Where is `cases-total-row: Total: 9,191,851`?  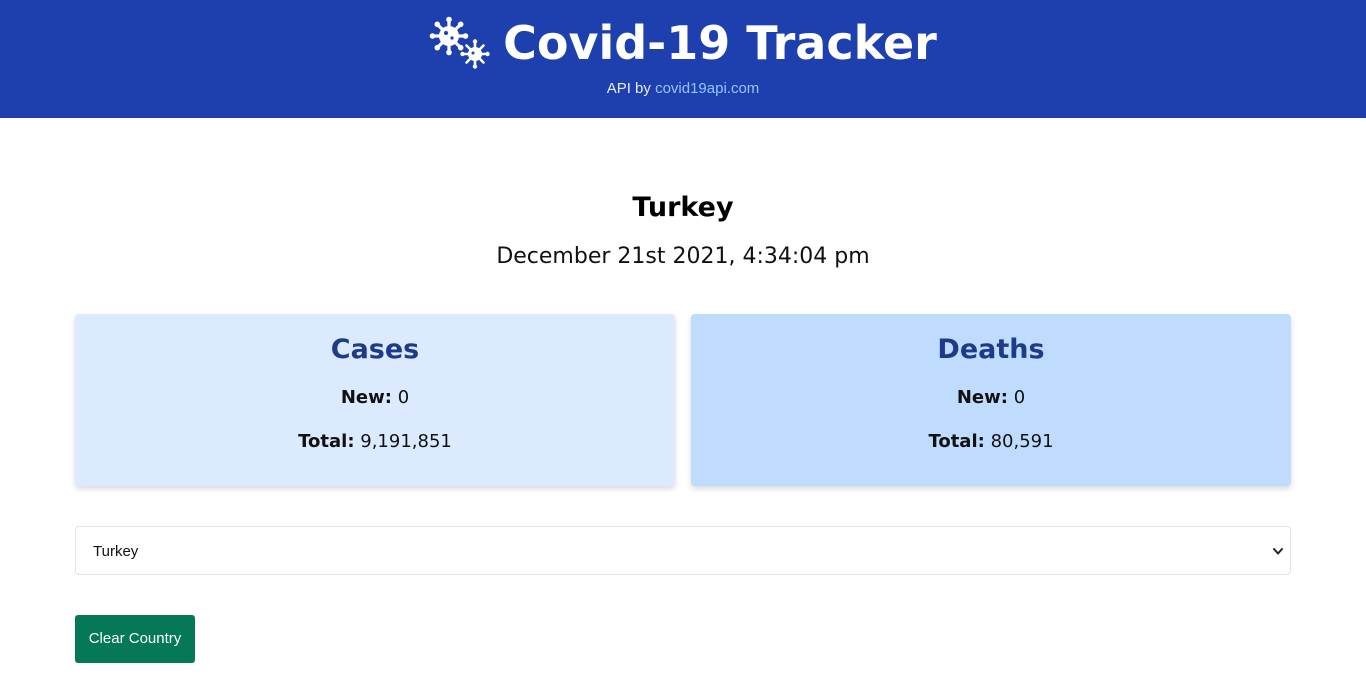
cases-total-row: Total: 9,191,851 is located at coordinates (375, 442).